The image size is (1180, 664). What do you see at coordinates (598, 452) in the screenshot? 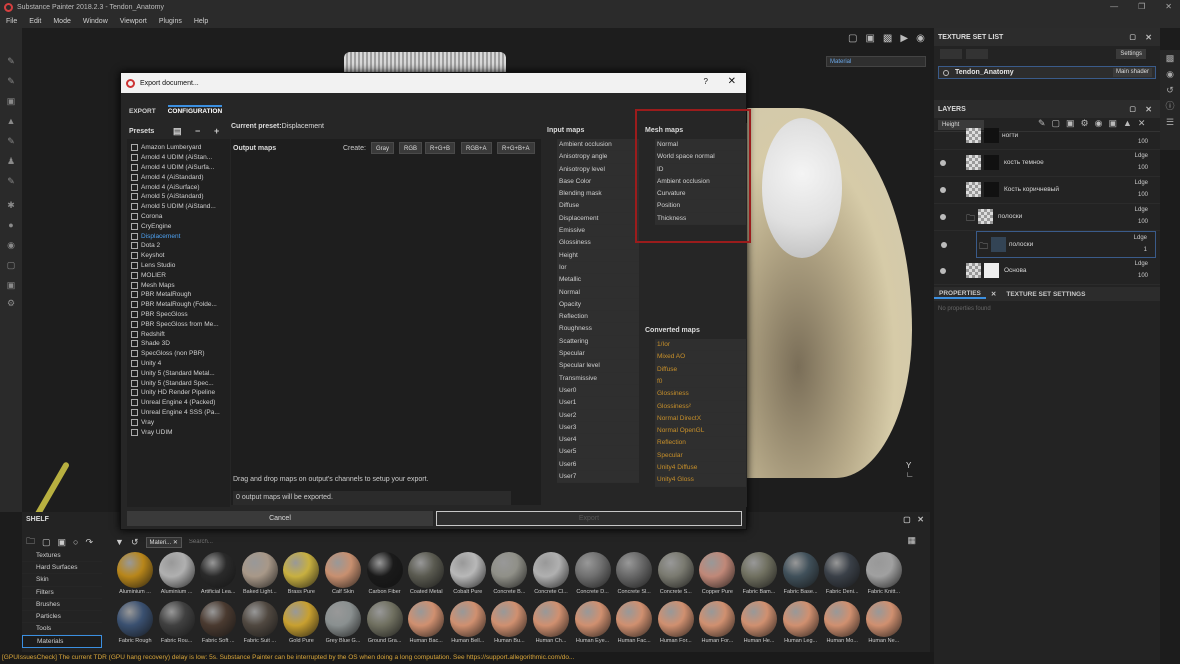
I see `input-map-item: User5` at bounding box center [598, 452].